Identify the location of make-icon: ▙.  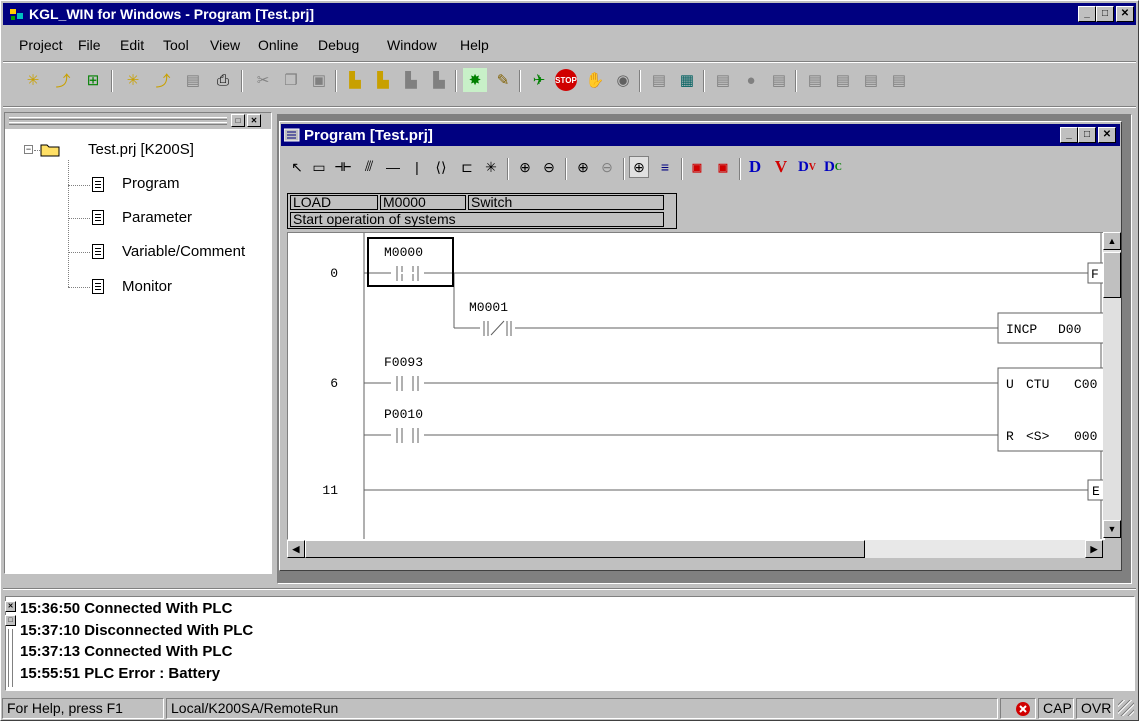
(411, 80).